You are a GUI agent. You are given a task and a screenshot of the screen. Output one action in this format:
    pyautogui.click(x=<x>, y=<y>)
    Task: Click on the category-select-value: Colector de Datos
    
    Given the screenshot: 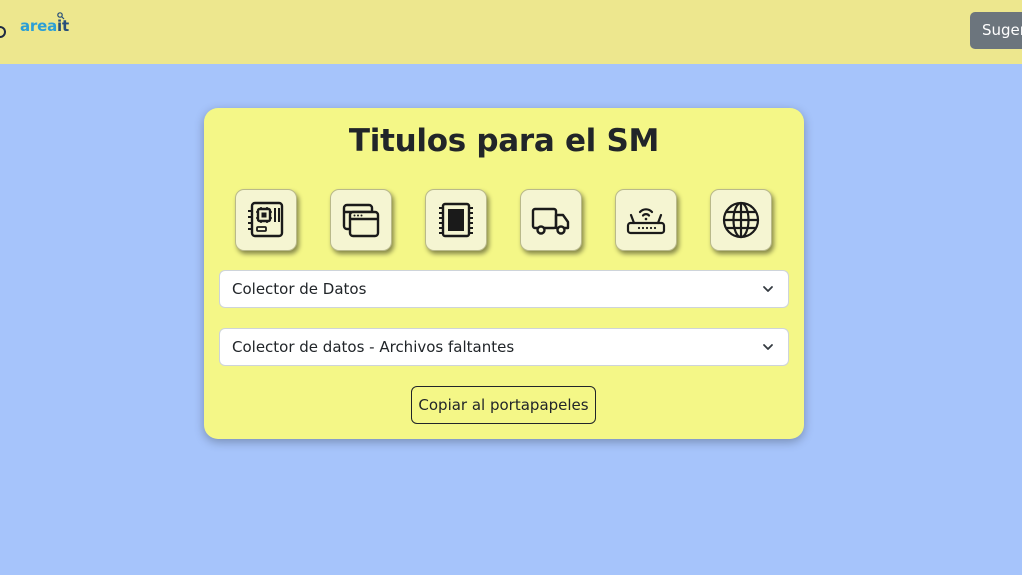 What is the action you would take?
    pyautogui.click(x=299, y=289)
    